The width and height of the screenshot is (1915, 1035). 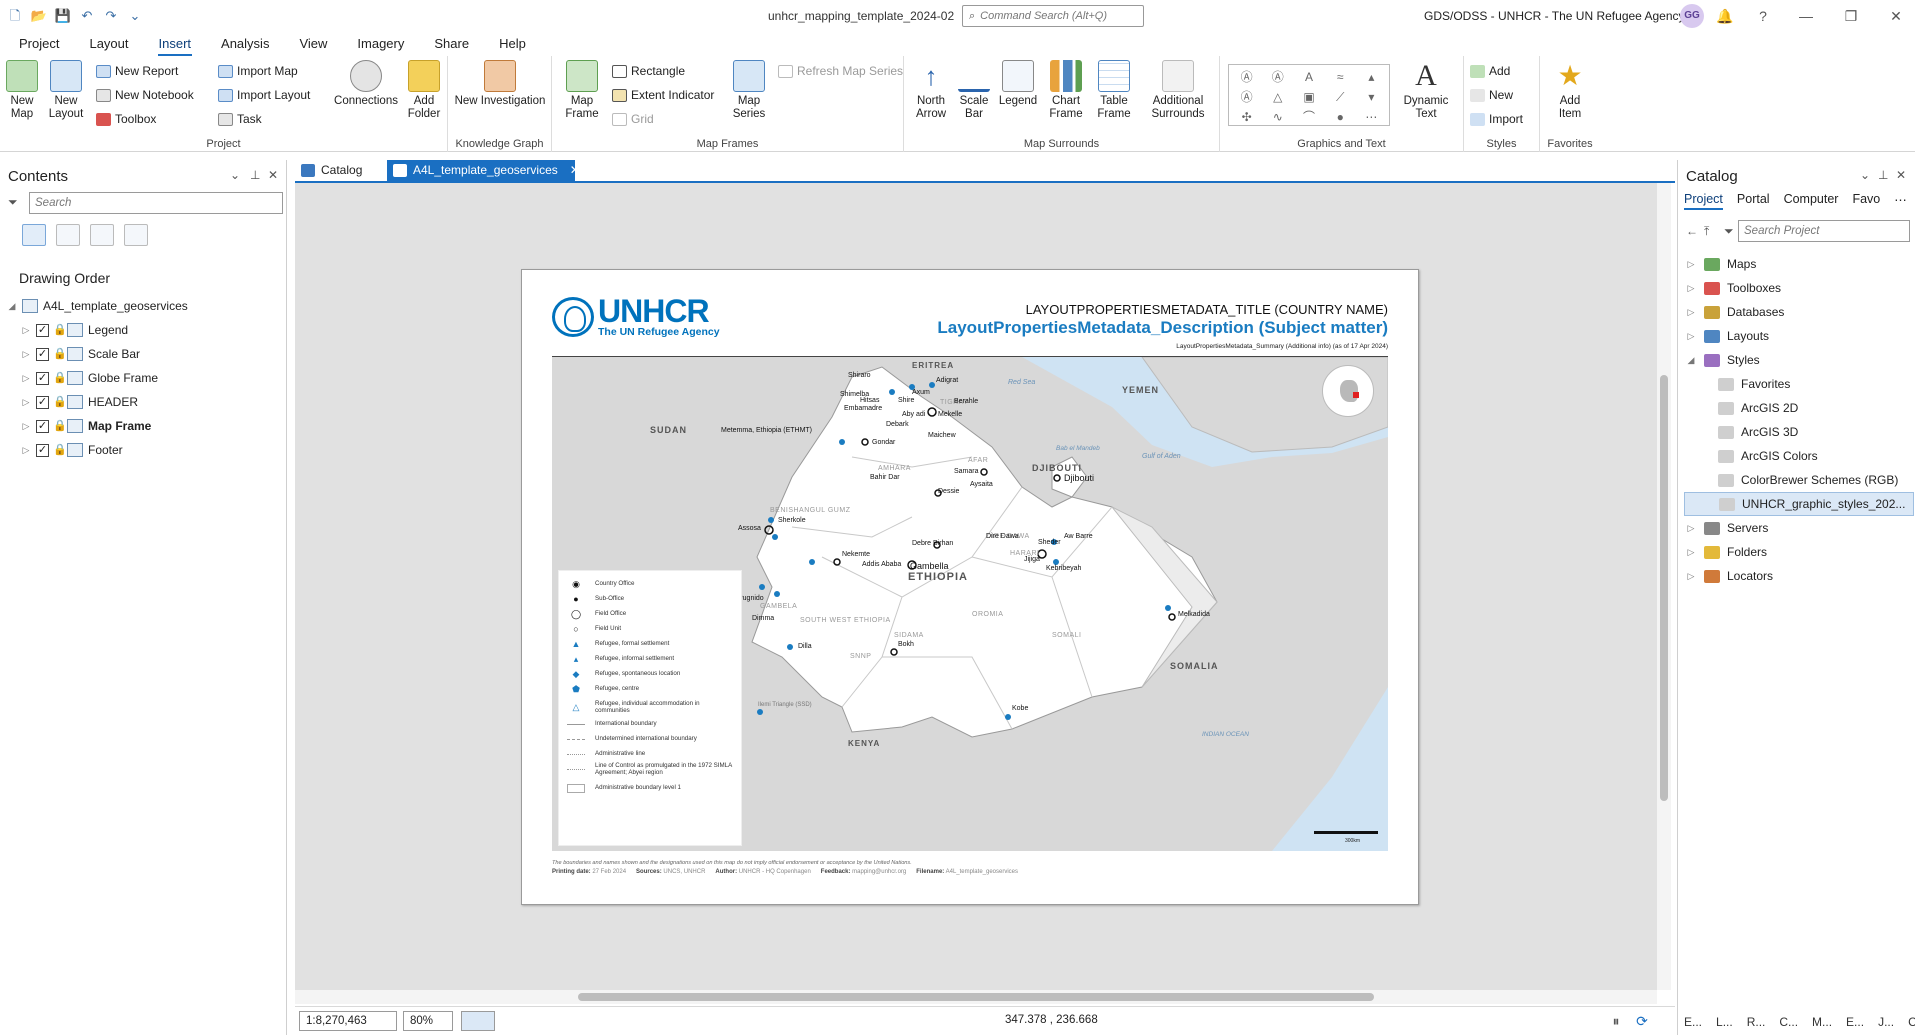 I want to click on pane-menu-icon: ⌄, so click(x=235, y=175).